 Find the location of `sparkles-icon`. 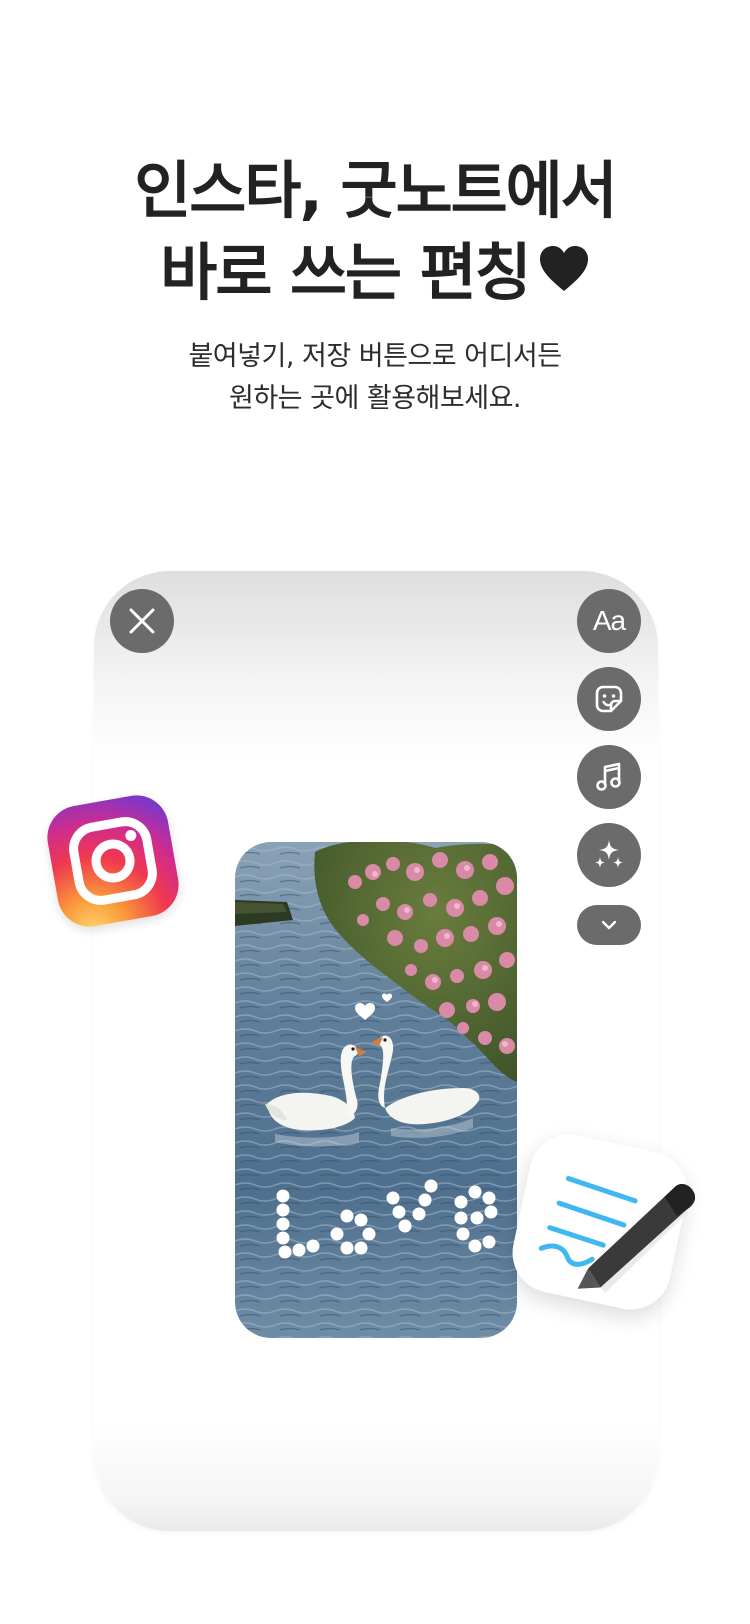

sparkles-icon is located at coordinates (609, 854).